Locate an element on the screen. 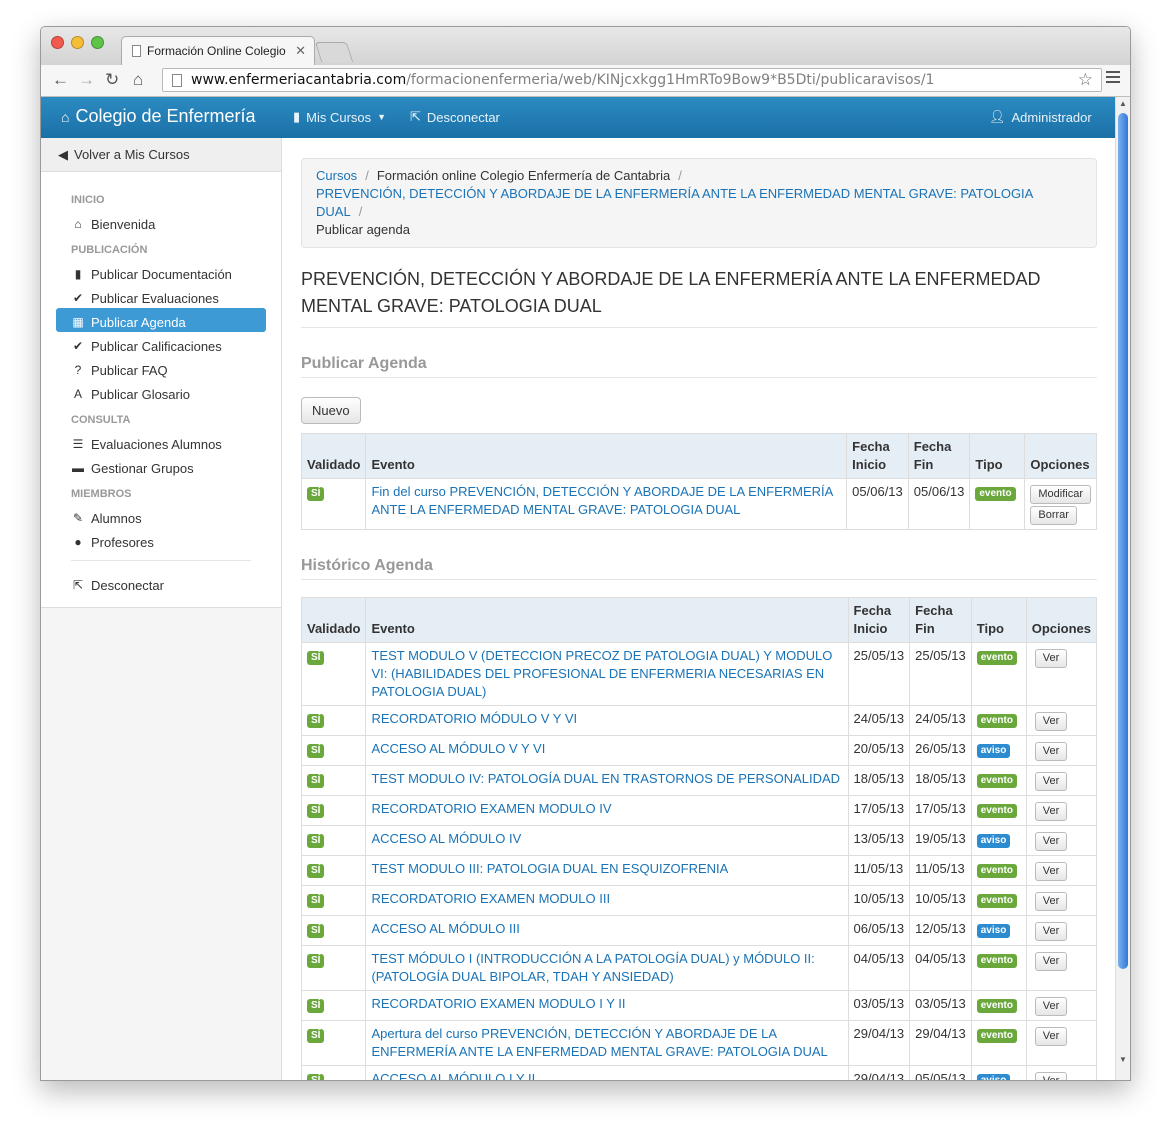  evento-link: RECORDATORIO EXAMEN MODULO I Y II is located at coordinates (498, 1003).